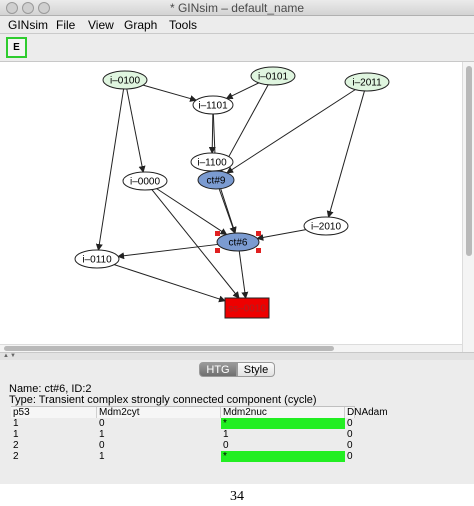  Describe the element at coordinates (159, 412) in the screenshot. I see `column-header: Mdm2cyt` at that location.